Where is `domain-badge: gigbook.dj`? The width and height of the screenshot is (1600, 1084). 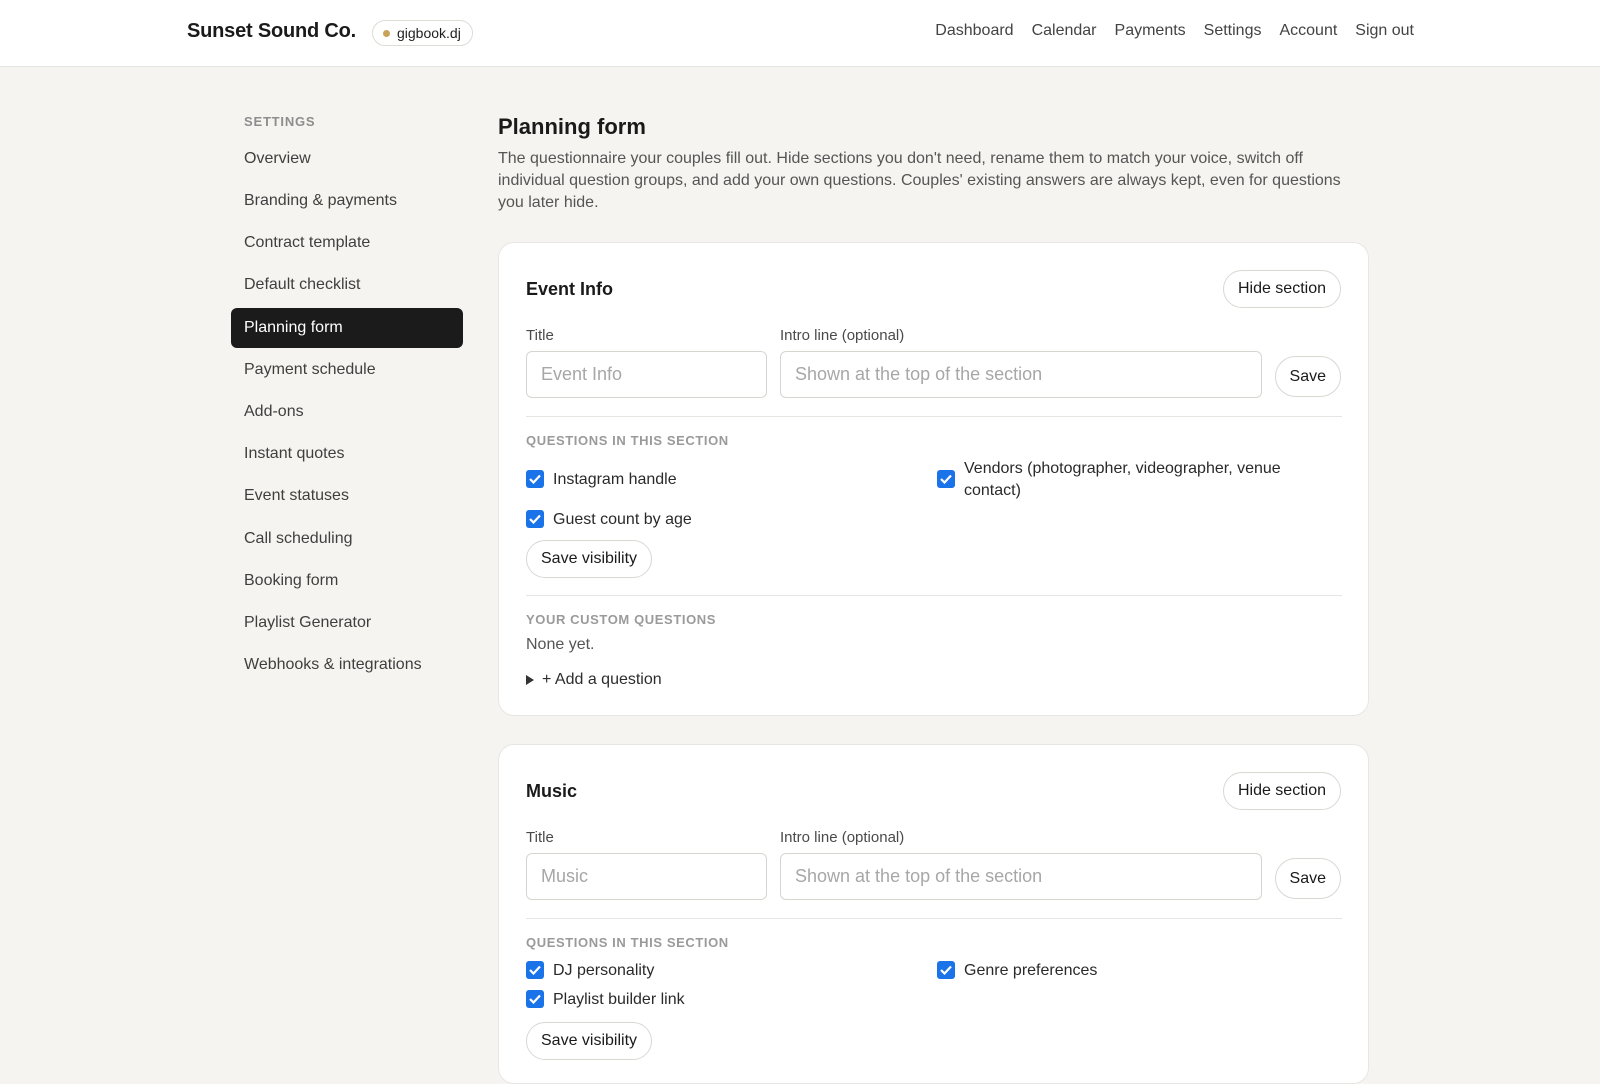
domain-badge: gigbook.dj is located at coordinates (422, 33).